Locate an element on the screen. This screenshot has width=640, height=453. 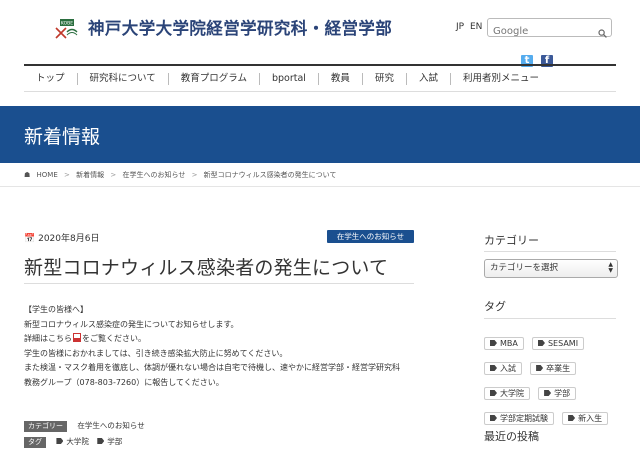
nav-item-admission: 入試 is located at coordinates (427, 78).